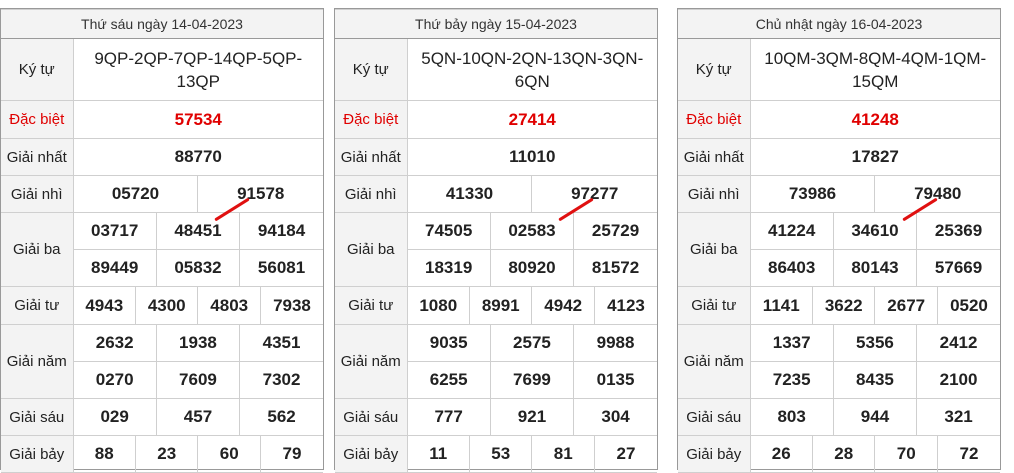 This screenshot has height=473, width=1014. What do you see at coordinates (469, 194) in the screenshot?
I see `second-prize-value: 41330` at bounding box center [469, 194].